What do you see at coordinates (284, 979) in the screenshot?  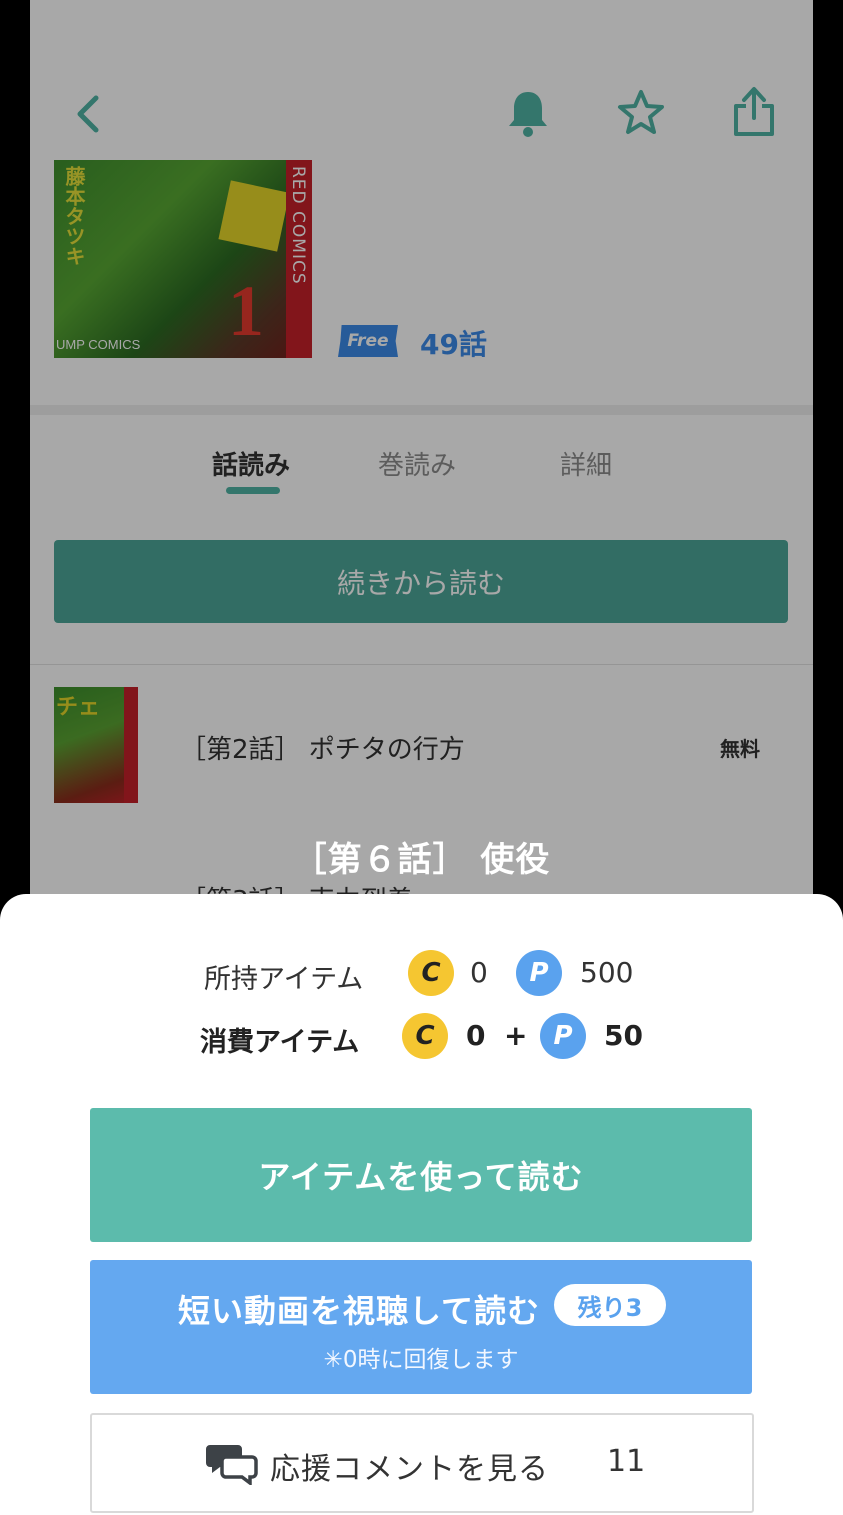 I see `owned-items-label: 所持アイテム` at bounding box center [284, 979].